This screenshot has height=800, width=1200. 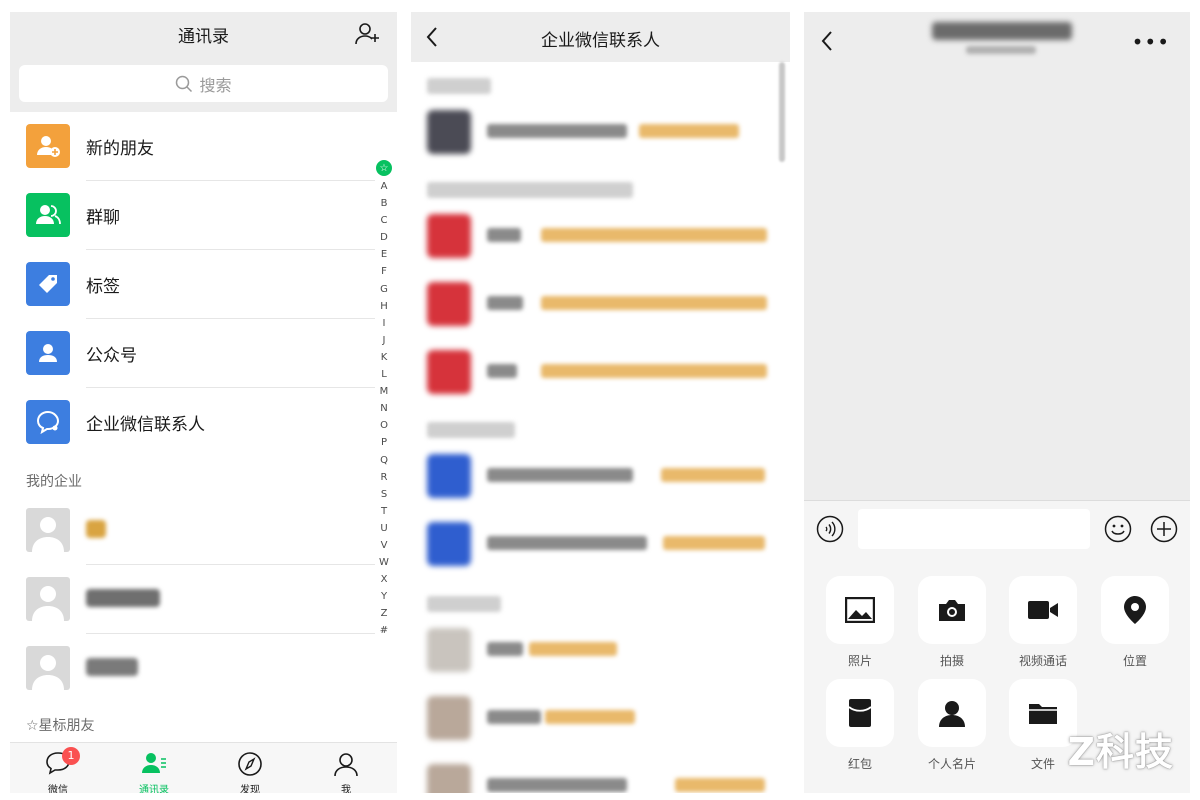 What do you see at coordinates (830, 529) in the screenshot?
I see `voice-icon` at bounding box center [830, 529].